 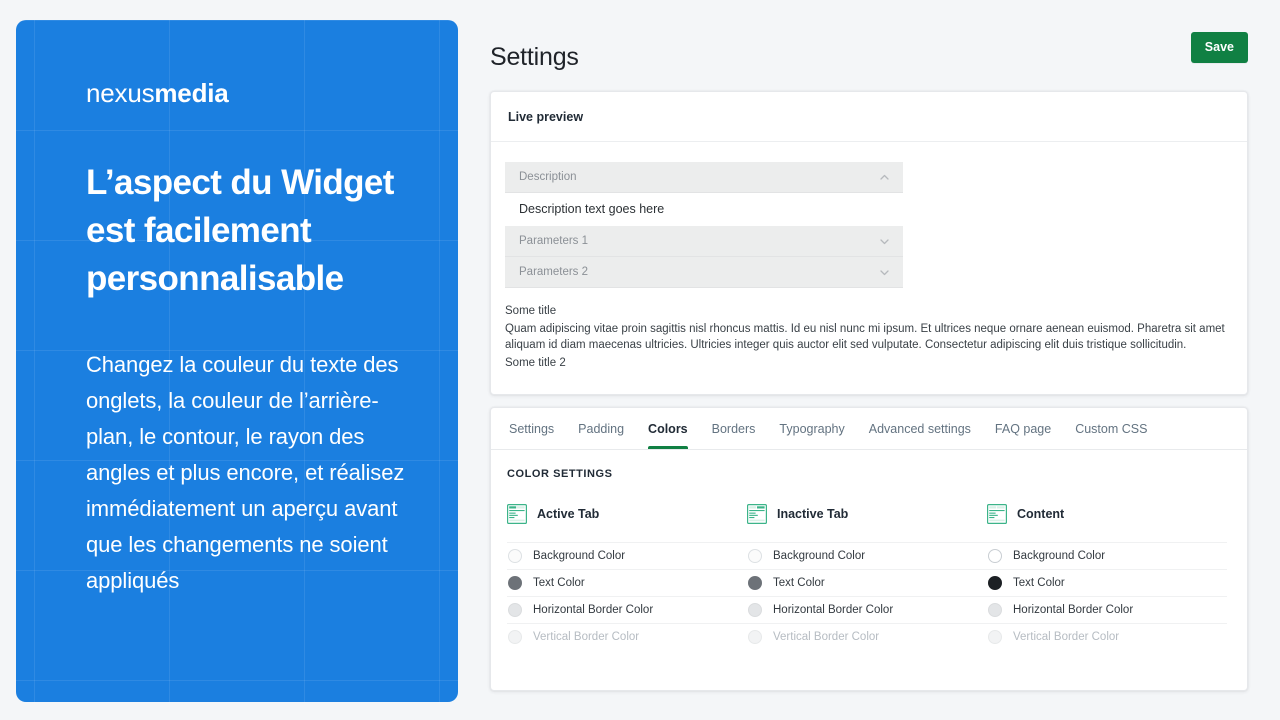 I want to click on tab-borders: Borders, so click(x=734, y=428).